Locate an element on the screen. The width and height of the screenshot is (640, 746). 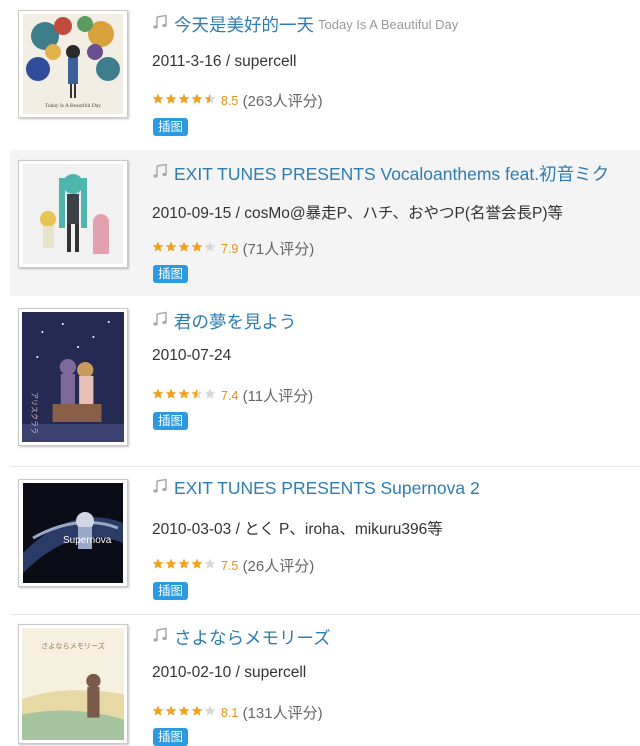
album-title-link: EXIT TUNES PRESENTS Supernova 2 is located at coordinates (327, 488).